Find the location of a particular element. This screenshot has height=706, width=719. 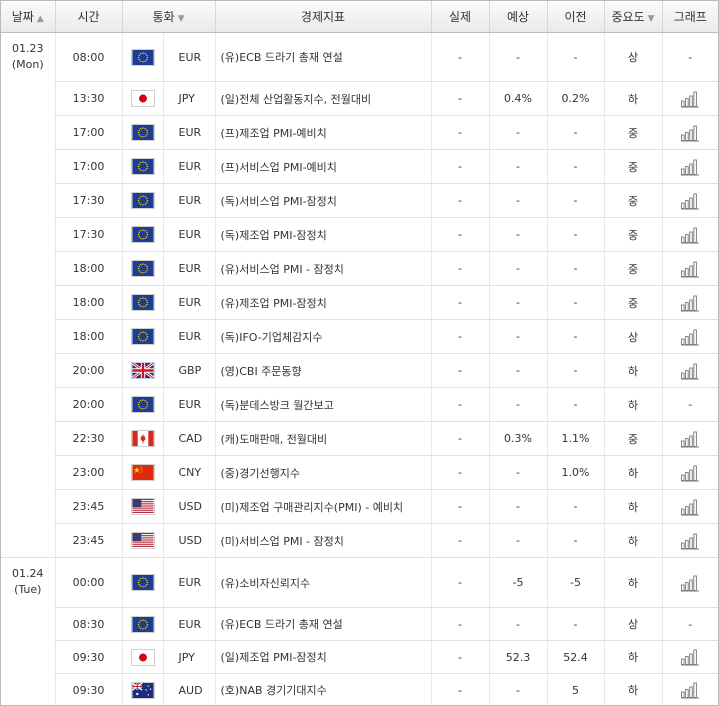

importance-cell: 상 is located at coordinates (633, 57).